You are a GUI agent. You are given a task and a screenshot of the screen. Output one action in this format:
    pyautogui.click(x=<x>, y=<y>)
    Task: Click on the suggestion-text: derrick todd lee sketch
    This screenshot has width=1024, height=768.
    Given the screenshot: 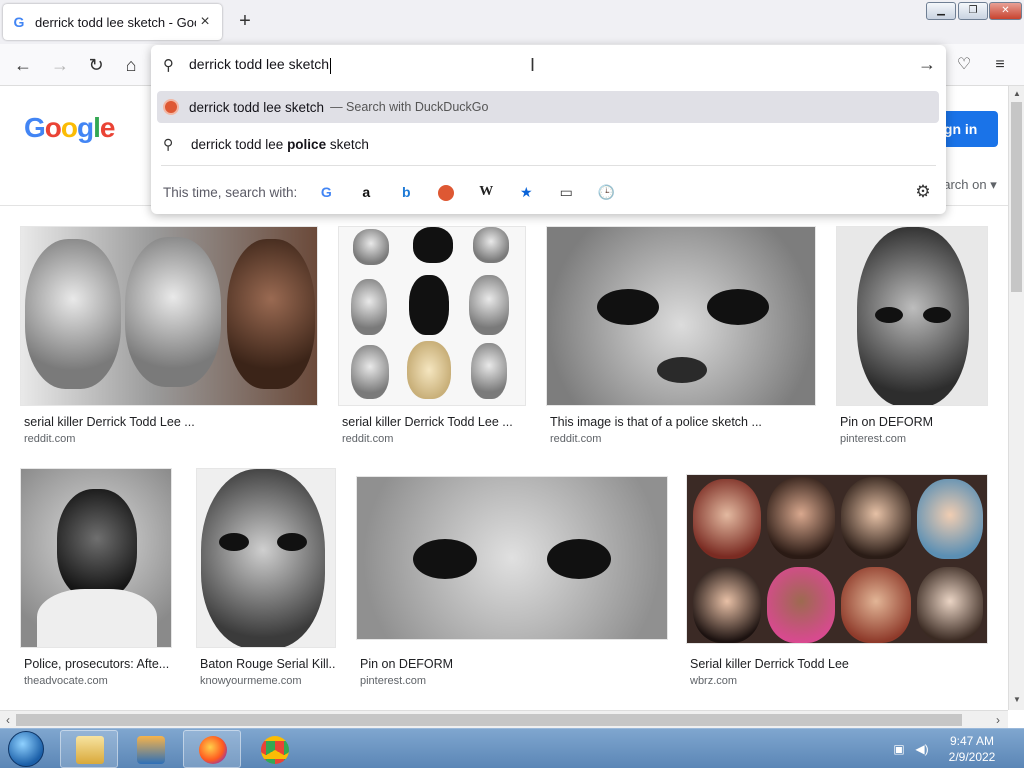 What is the action you would take?
    pyautogui.click(x=257, y=107)
    